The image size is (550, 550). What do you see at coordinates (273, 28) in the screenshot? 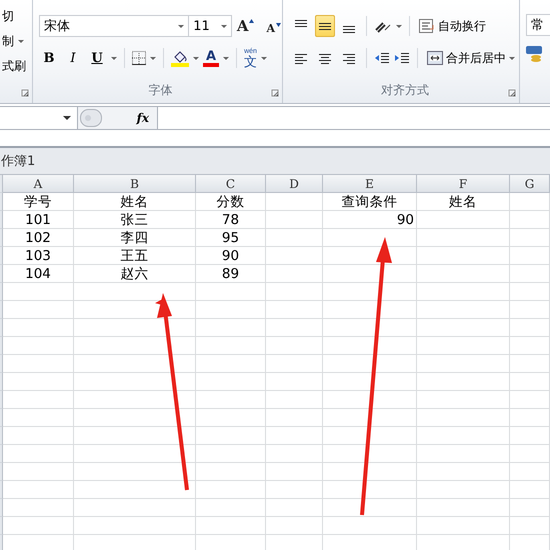
I see `shrink-font-button: A` at bounding box center [273, 28].